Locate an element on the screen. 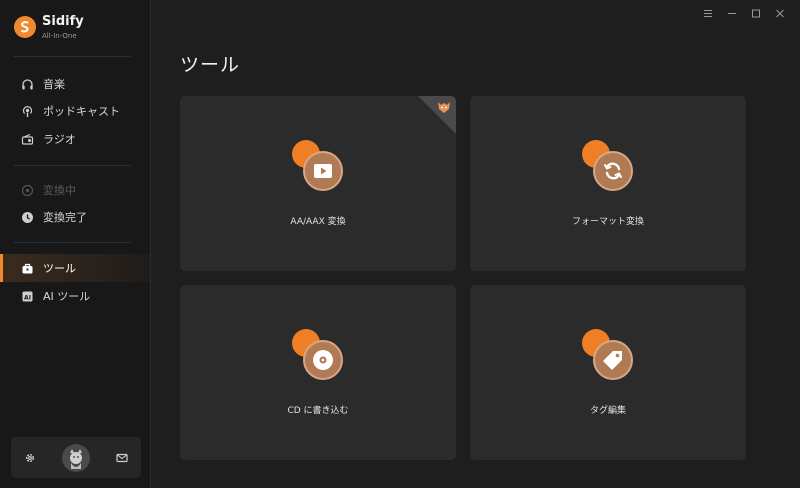  ai-icon: AI is located at coordinates (27, 296).